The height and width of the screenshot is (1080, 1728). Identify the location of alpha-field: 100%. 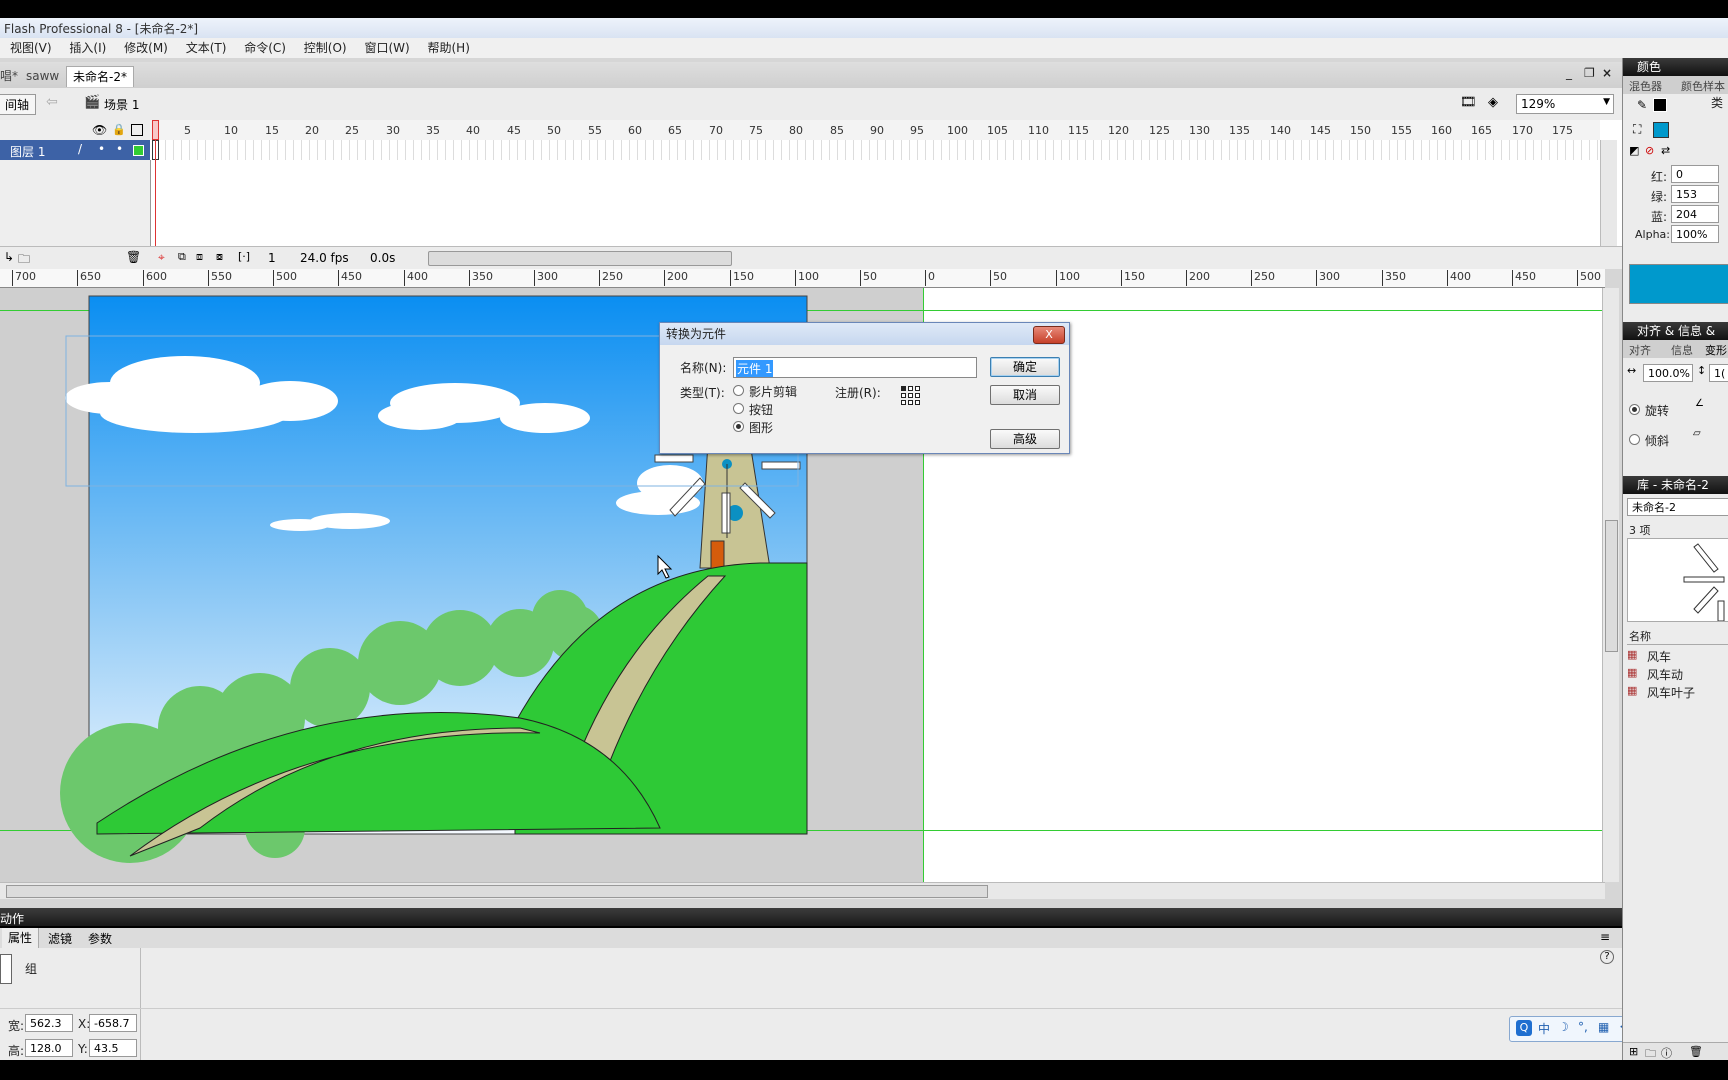
(1695, 234).